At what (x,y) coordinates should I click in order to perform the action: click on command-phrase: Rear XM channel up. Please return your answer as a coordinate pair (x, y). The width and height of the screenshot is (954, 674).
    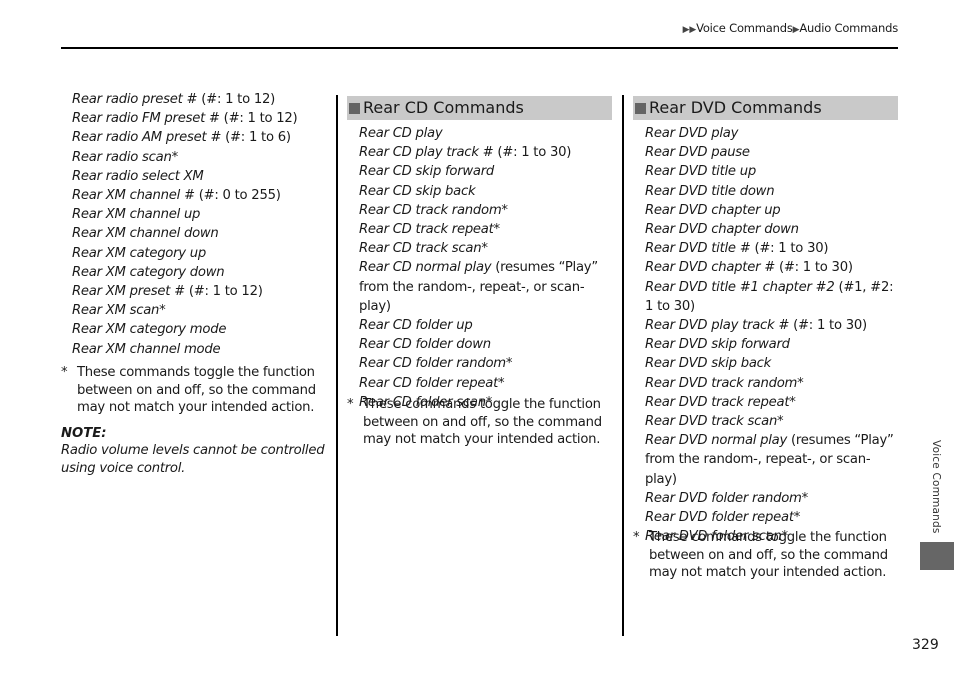
    Looking at the image, I should click on (136, 215).